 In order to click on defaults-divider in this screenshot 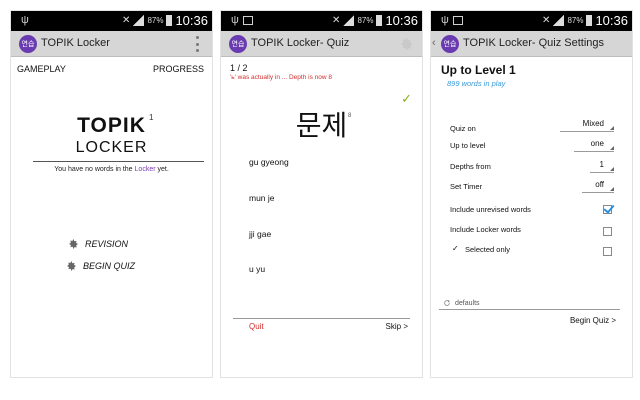, I will do `click(529, 309)`.